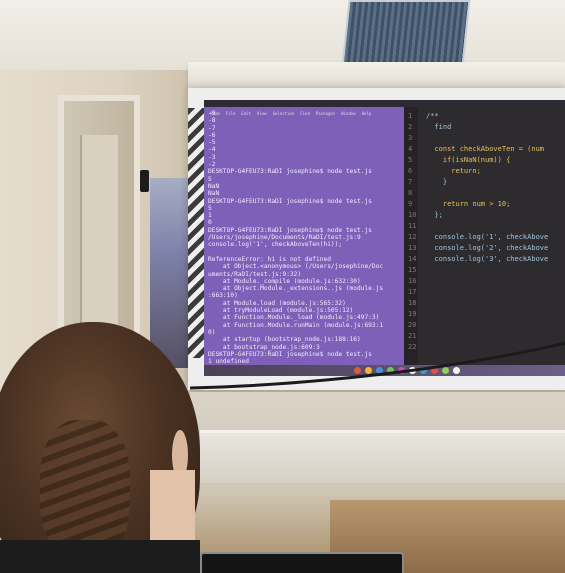  I want to click on code-line: 5 if(isNaN(num)) {, so click(486, 160).